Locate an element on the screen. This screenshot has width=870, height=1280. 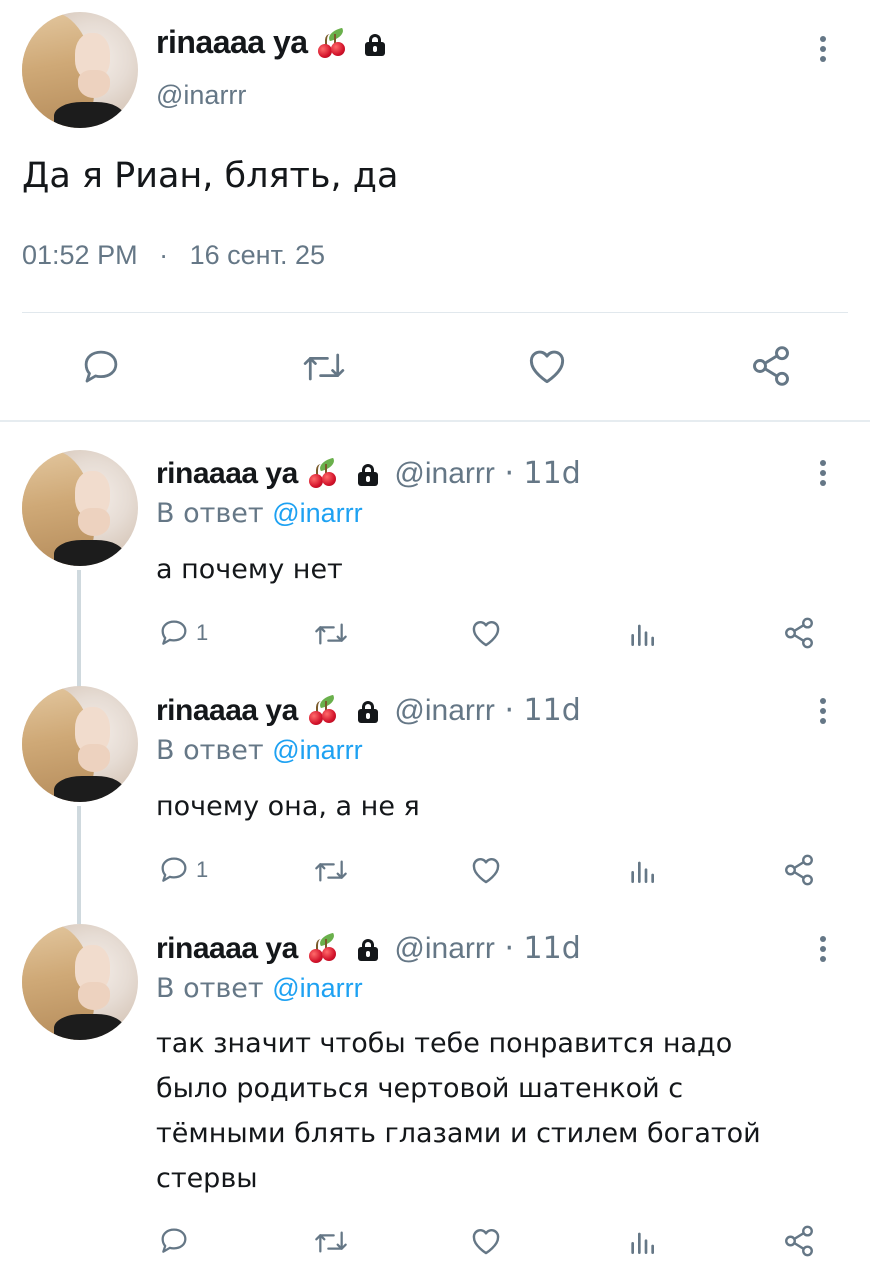
tweet-text-line: стервы is located at coordinates (207, 1178).